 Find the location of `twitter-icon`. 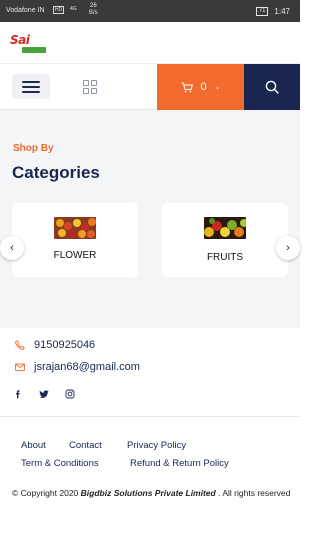

twitter-icon is located at coordinates (44, 394).